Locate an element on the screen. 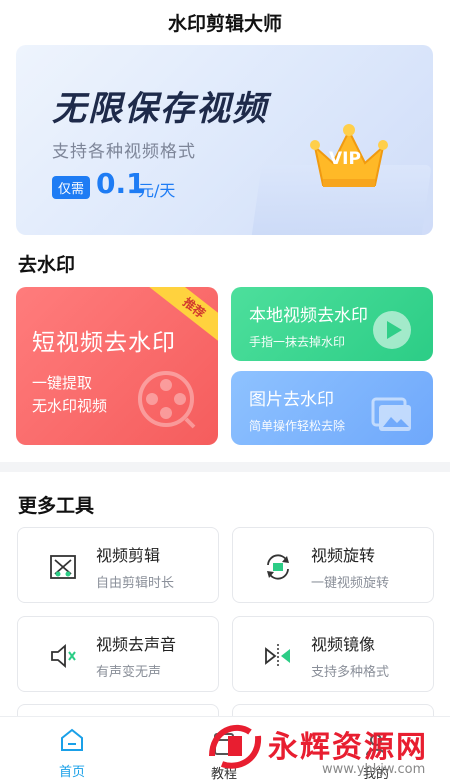 This screenshot has width=450, height=782. mute-icon is located at coordinates (63, 656).